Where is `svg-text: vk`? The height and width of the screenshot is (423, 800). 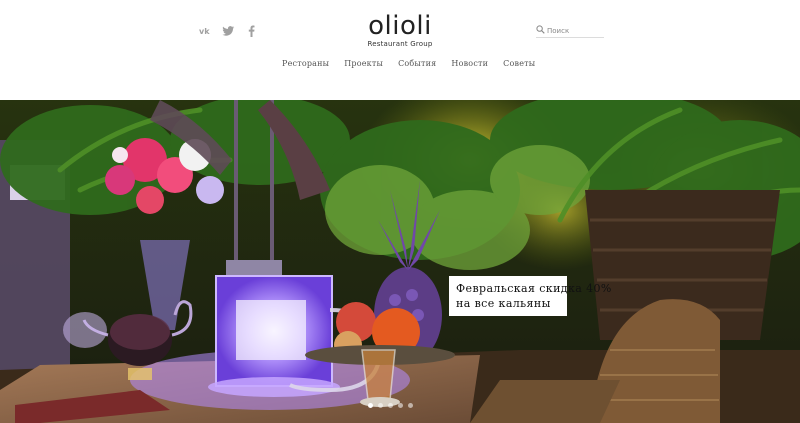
svg-text: vk is located at coordinates (204, 31).